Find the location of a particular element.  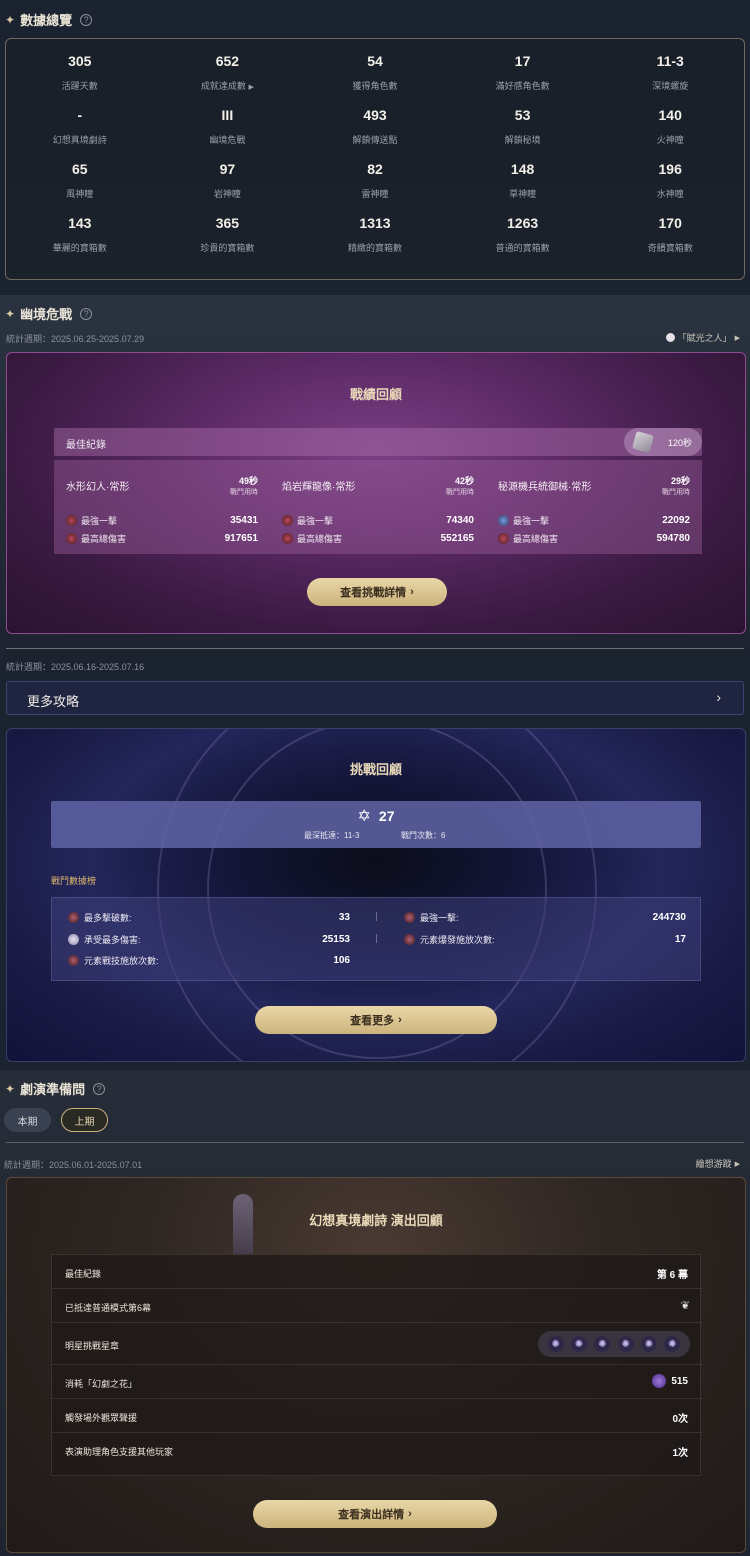

stat-cell: 54 獲得角色數 is located at coordinates (375, 73).